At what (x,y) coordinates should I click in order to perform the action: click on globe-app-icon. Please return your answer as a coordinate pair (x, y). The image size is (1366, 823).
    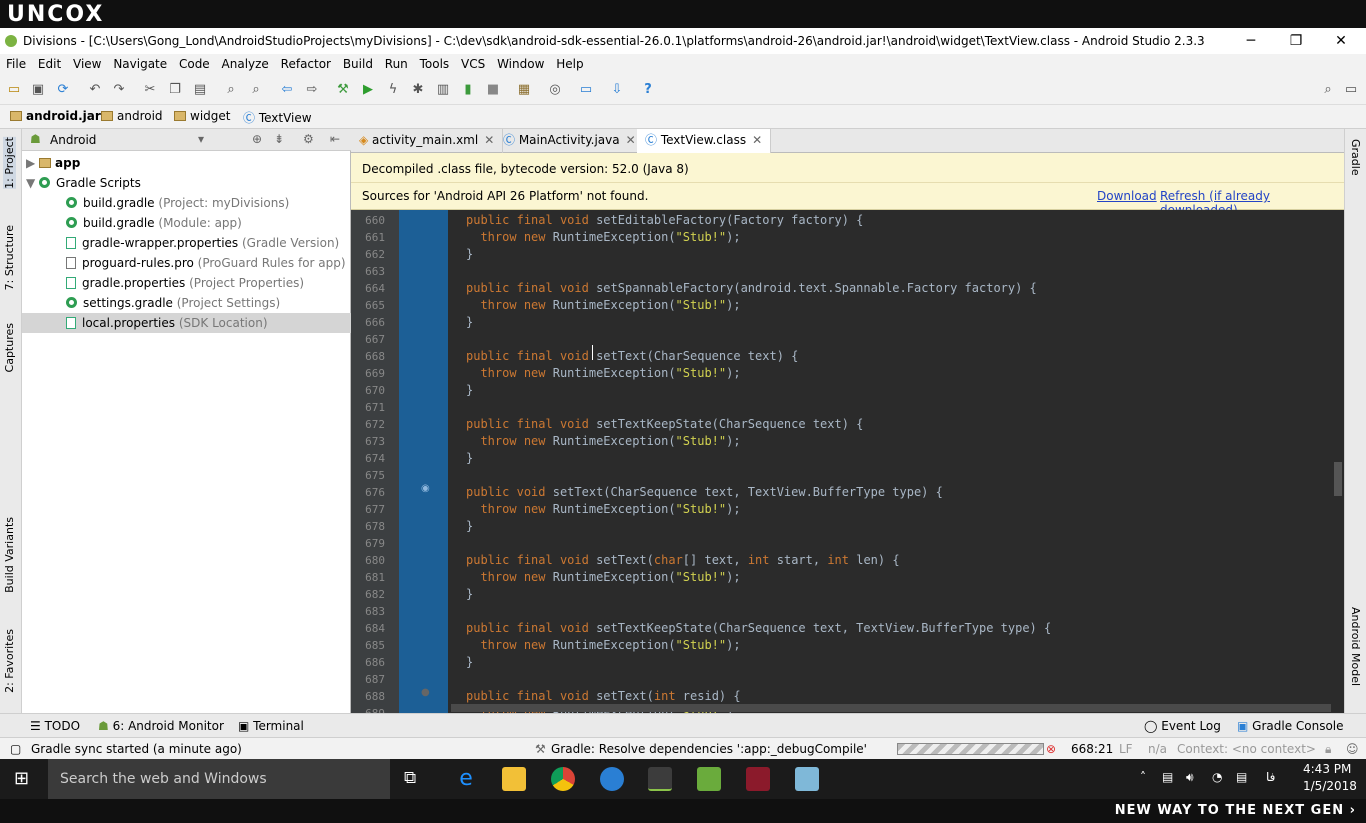
    Looking at the image, I should click on (612, 779).